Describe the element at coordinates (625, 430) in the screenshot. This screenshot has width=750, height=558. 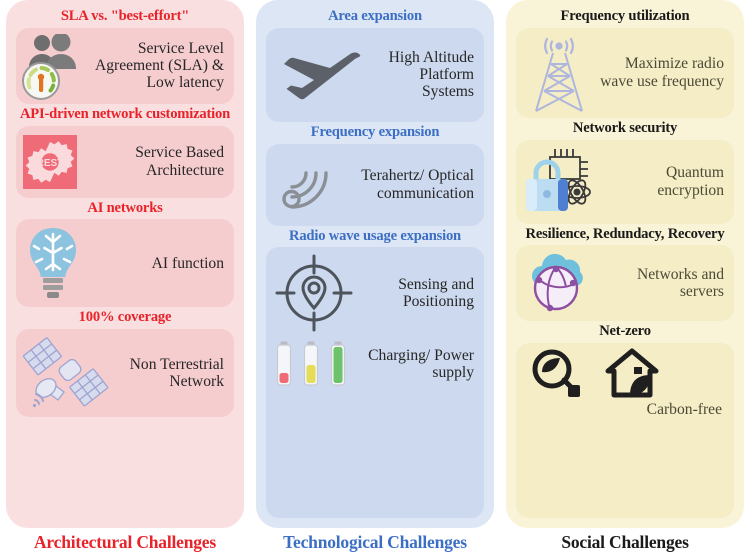
I see `card-carbon-free: Carbon-free` at that location.